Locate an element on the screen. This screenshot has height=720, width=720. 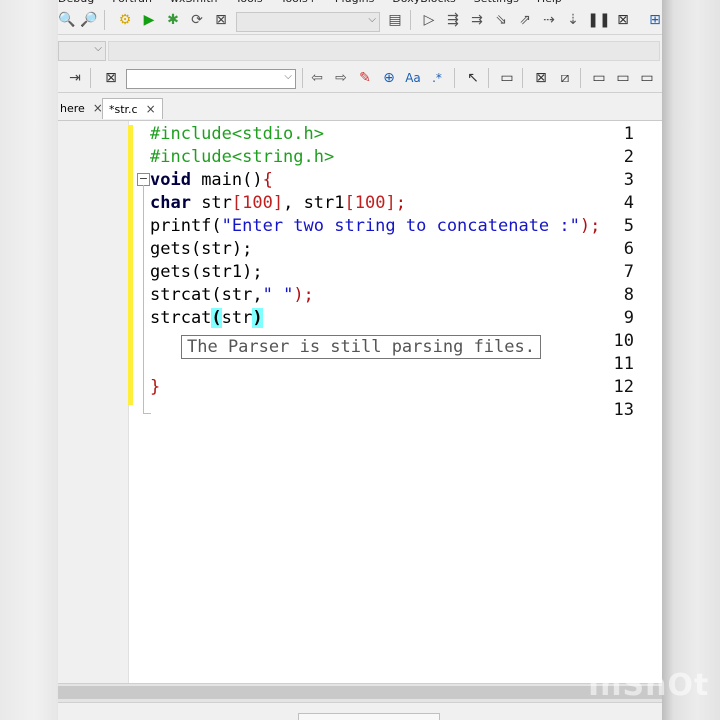
menu-item: Help is located at coordinates (549, 2).